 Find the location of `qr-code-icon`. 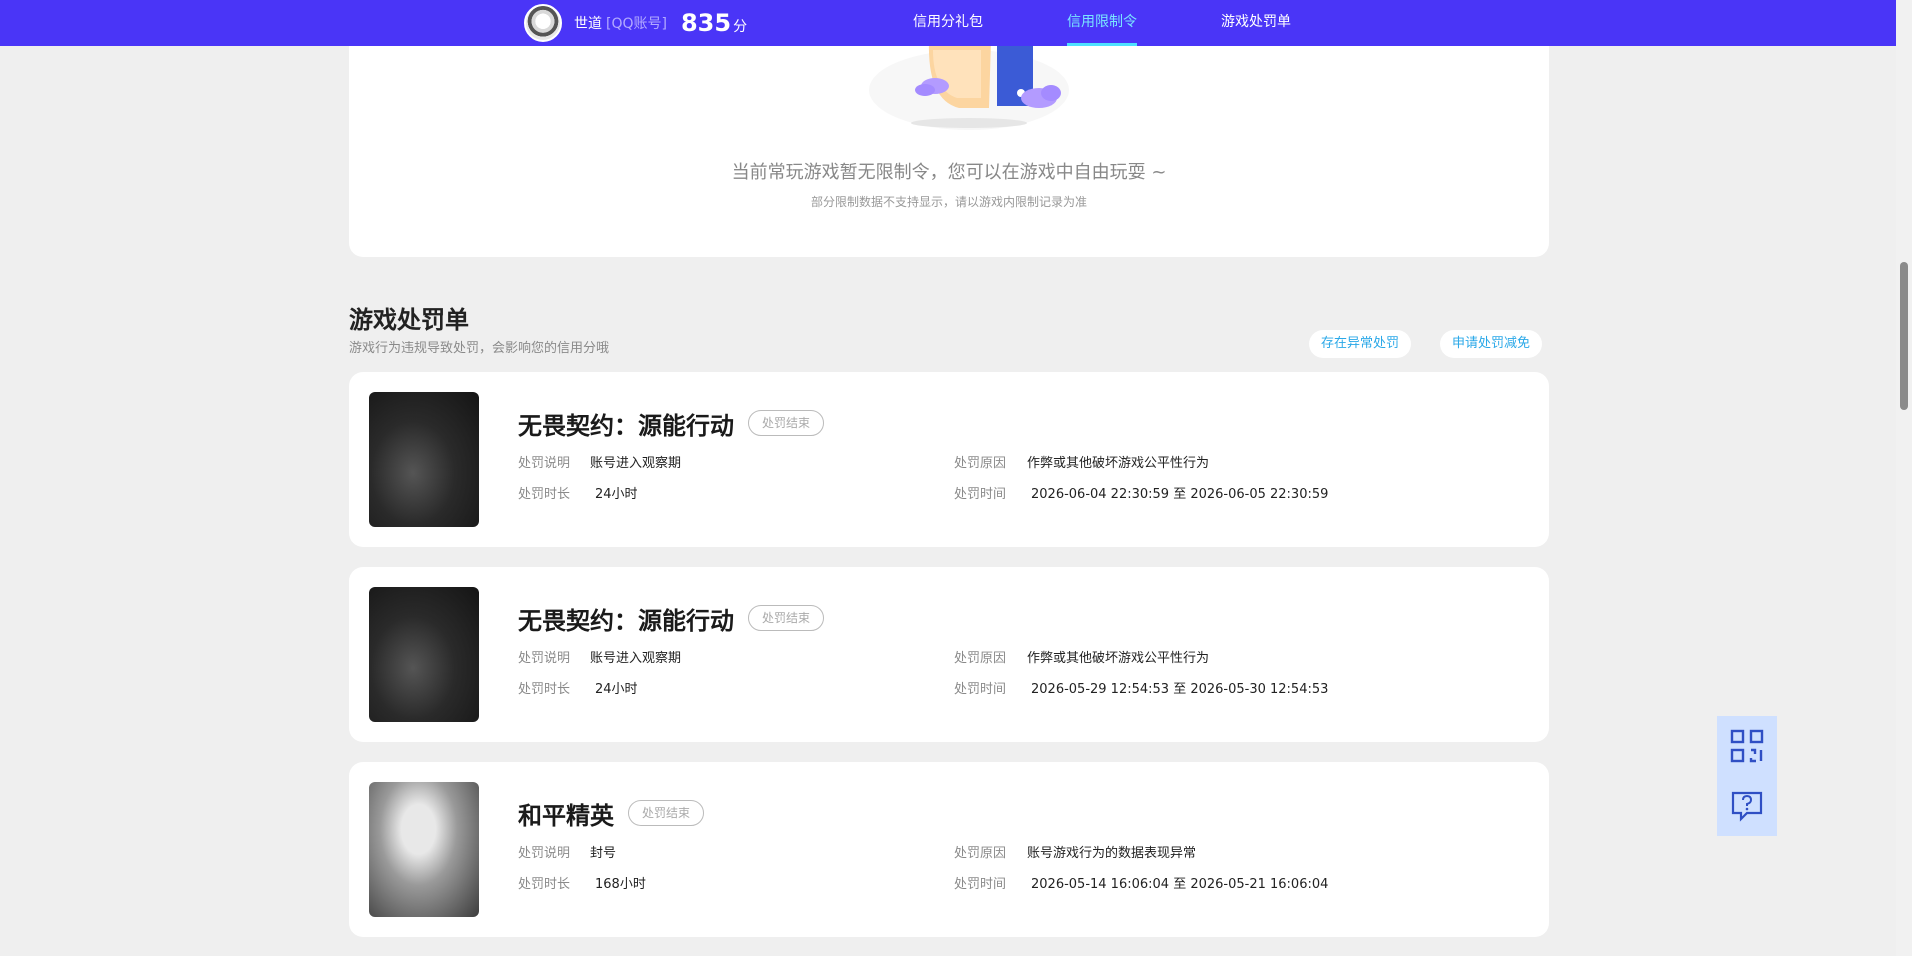

qr-code-icon is located at coordinates (1747, 746).